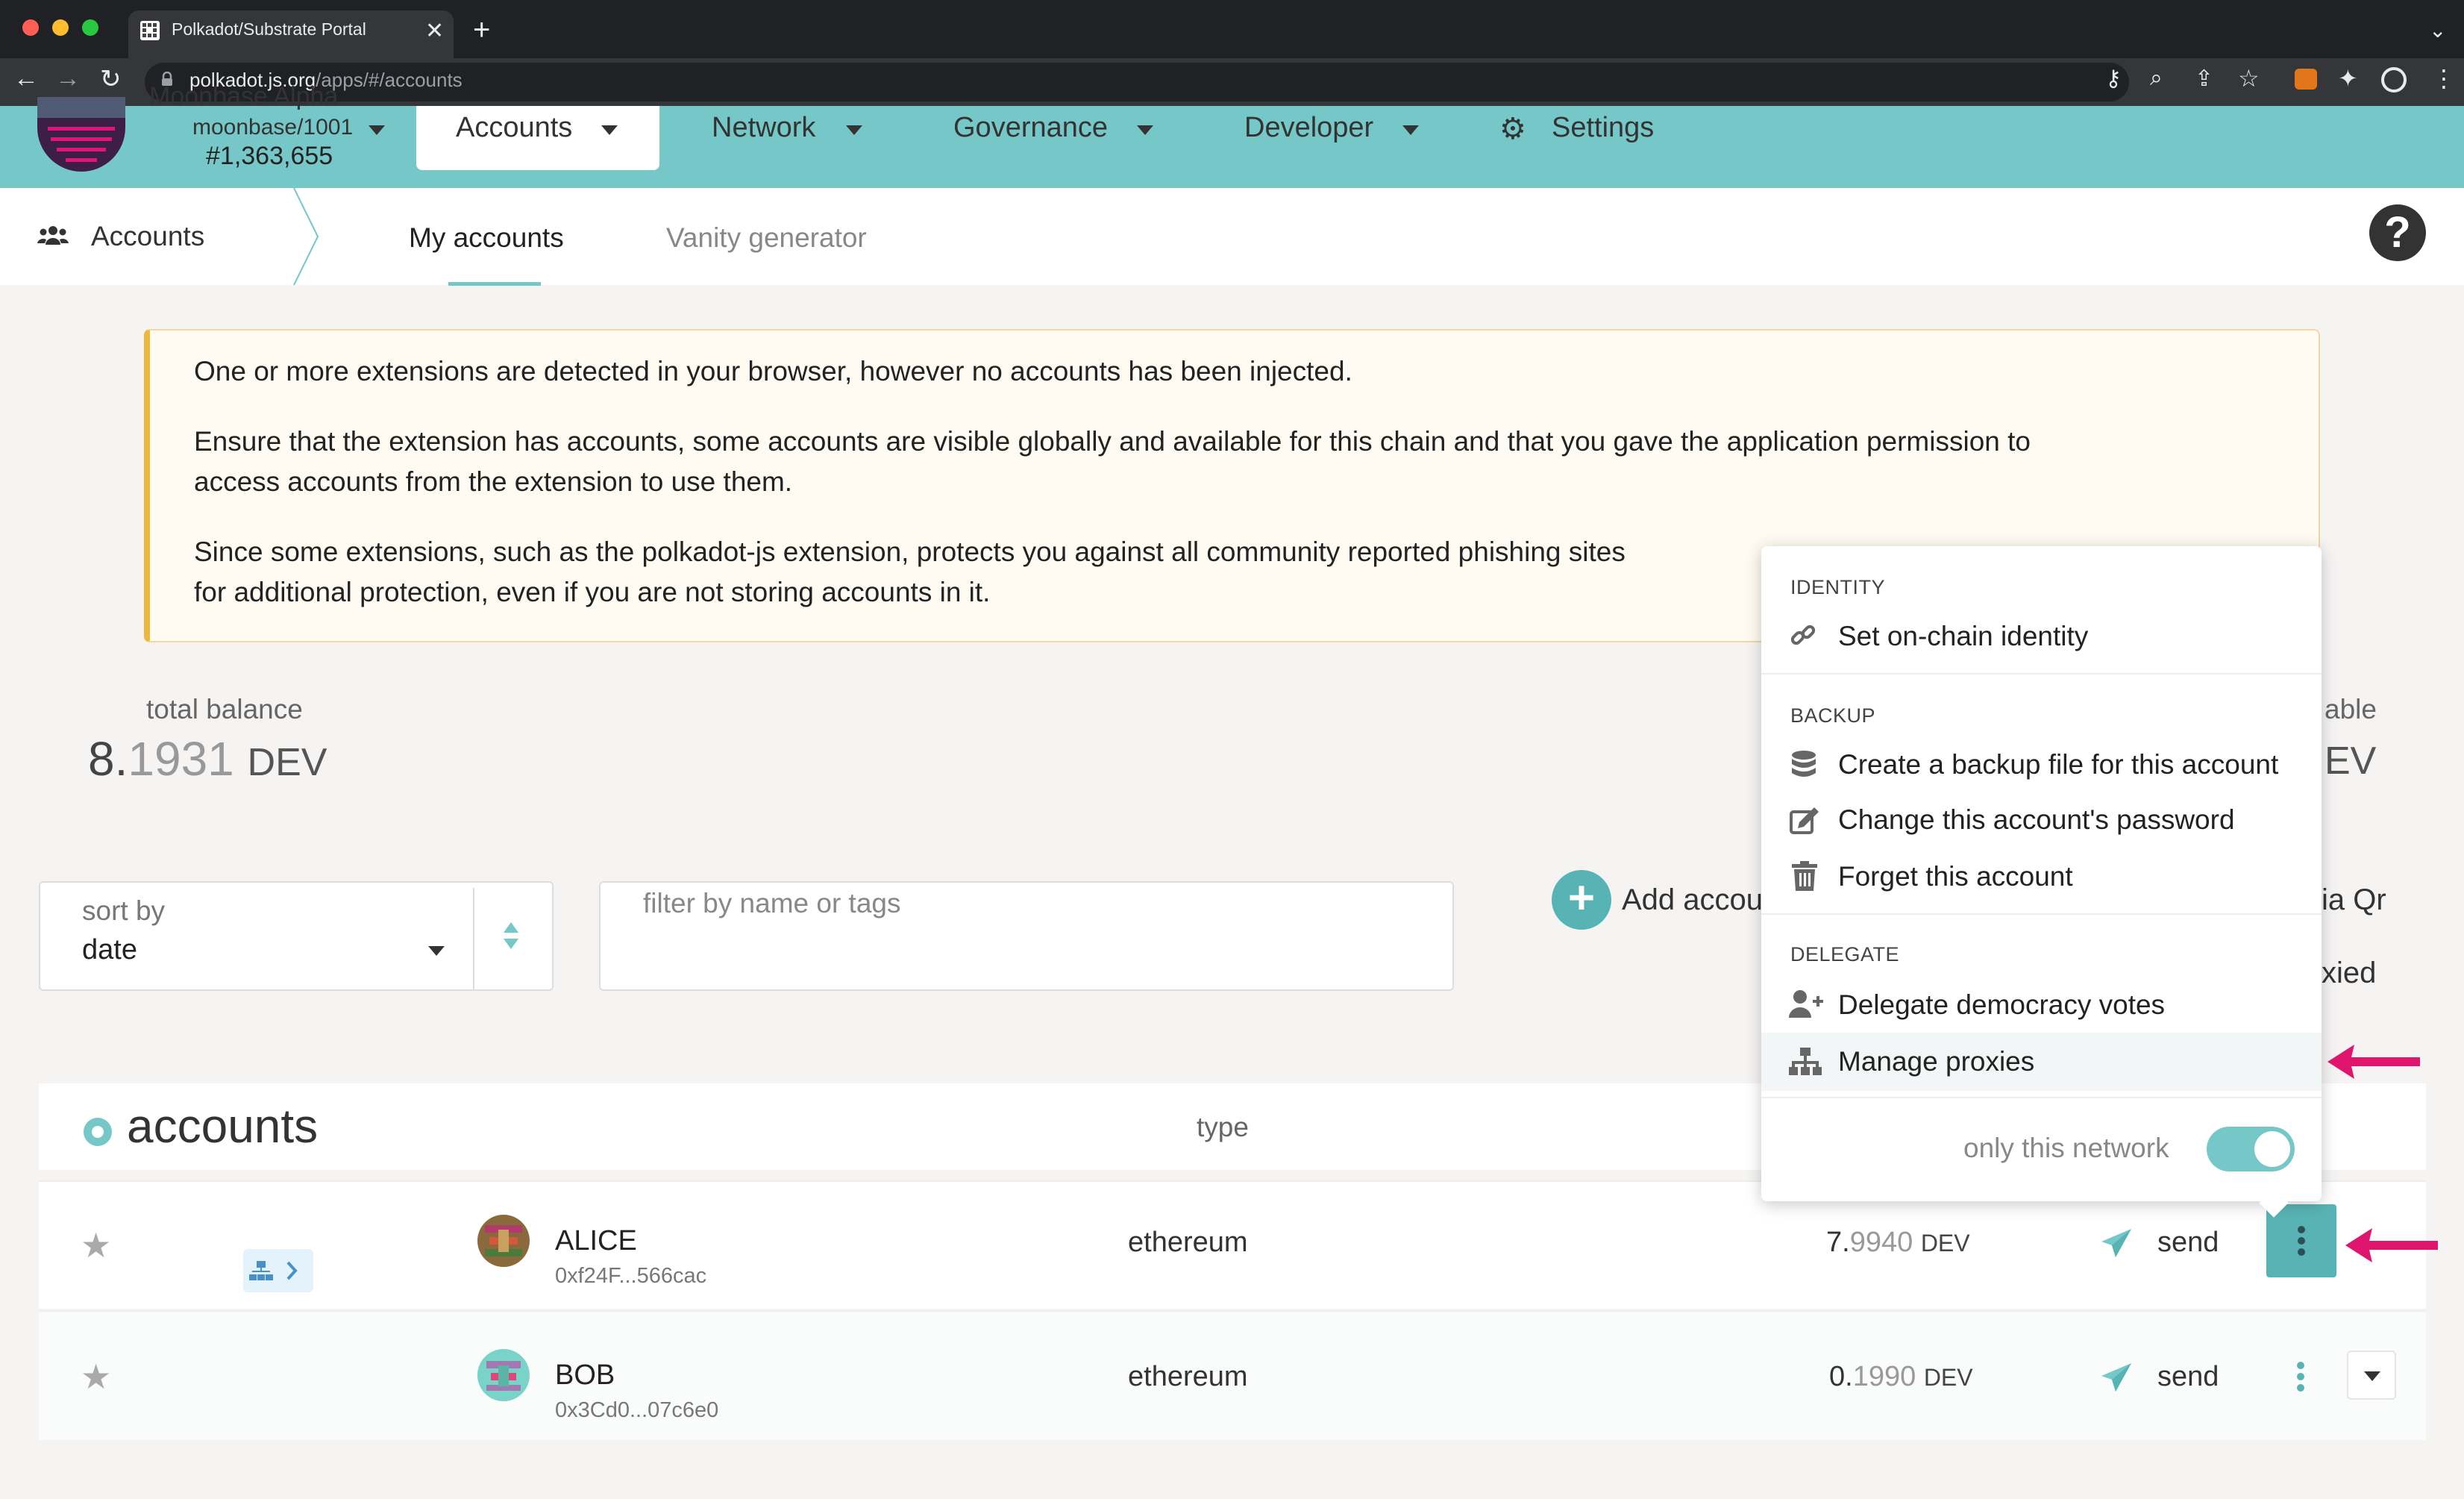 This screenshot has width=2464, height=1499. What do you see at coordinates (2444, 78) in the screenshot?
I see `browser-menu-icon: ⋮` at bounding box center [2444, 78].